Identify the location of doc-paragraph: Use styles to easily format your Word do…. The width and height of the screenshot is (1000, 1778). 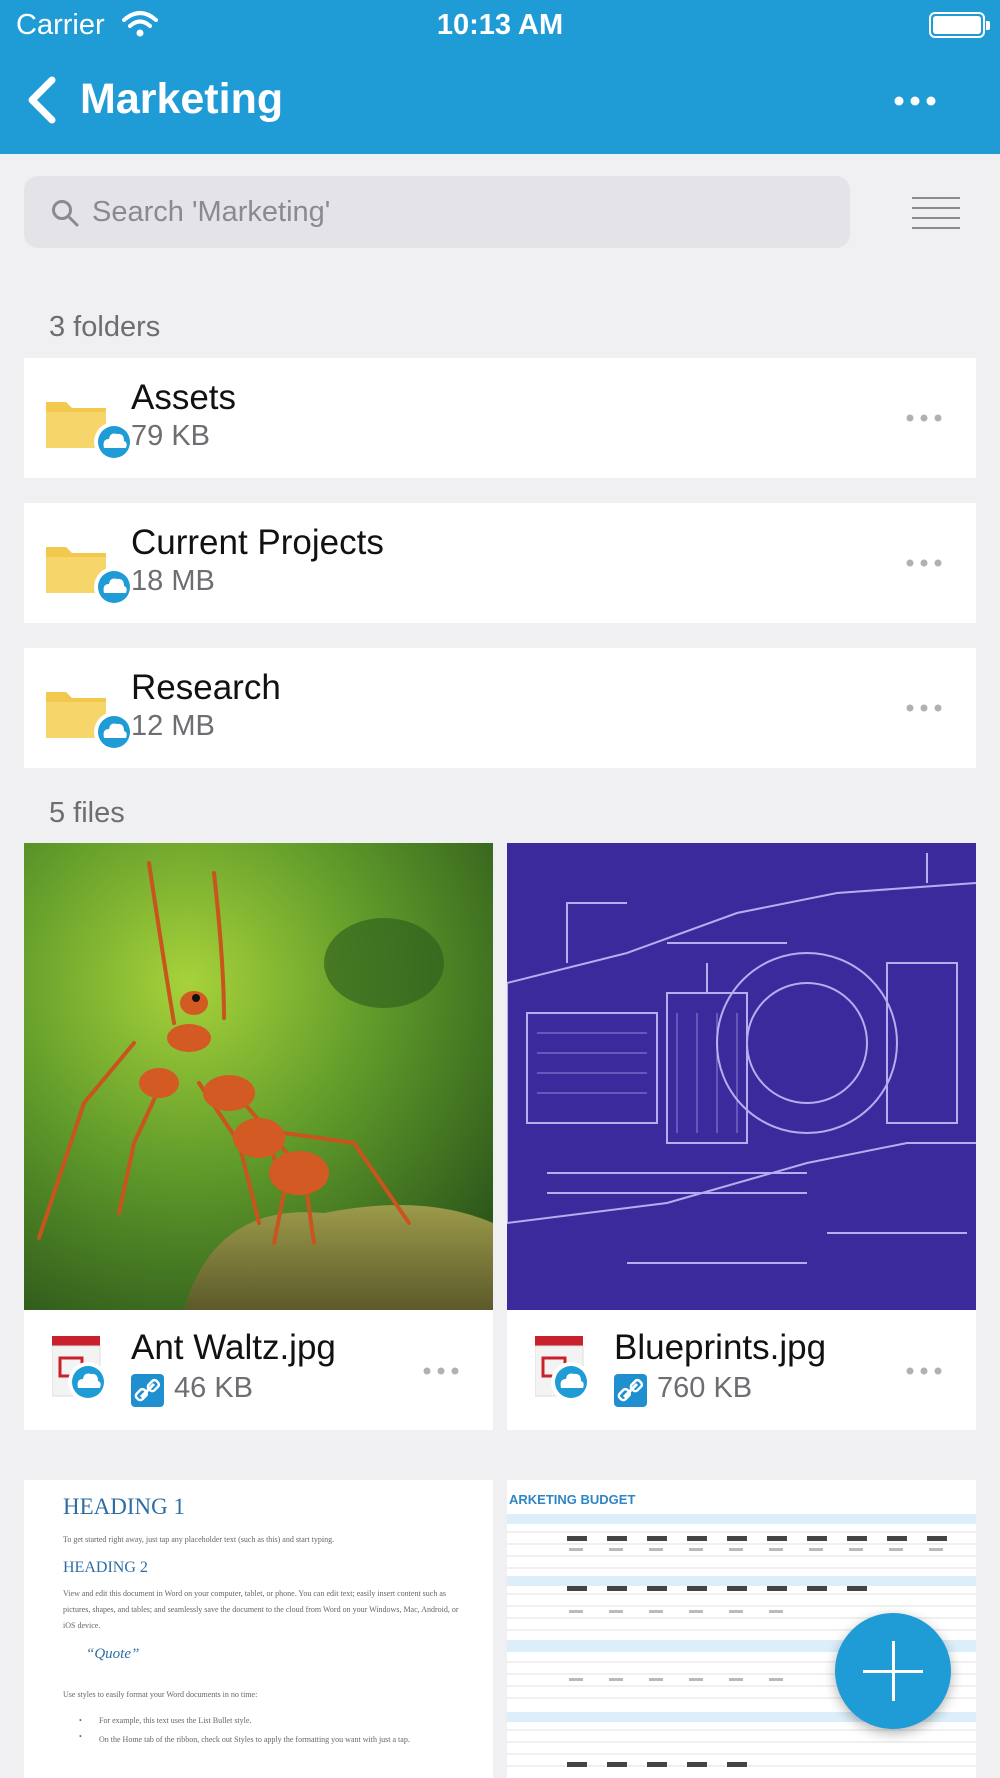
(160, 1694).